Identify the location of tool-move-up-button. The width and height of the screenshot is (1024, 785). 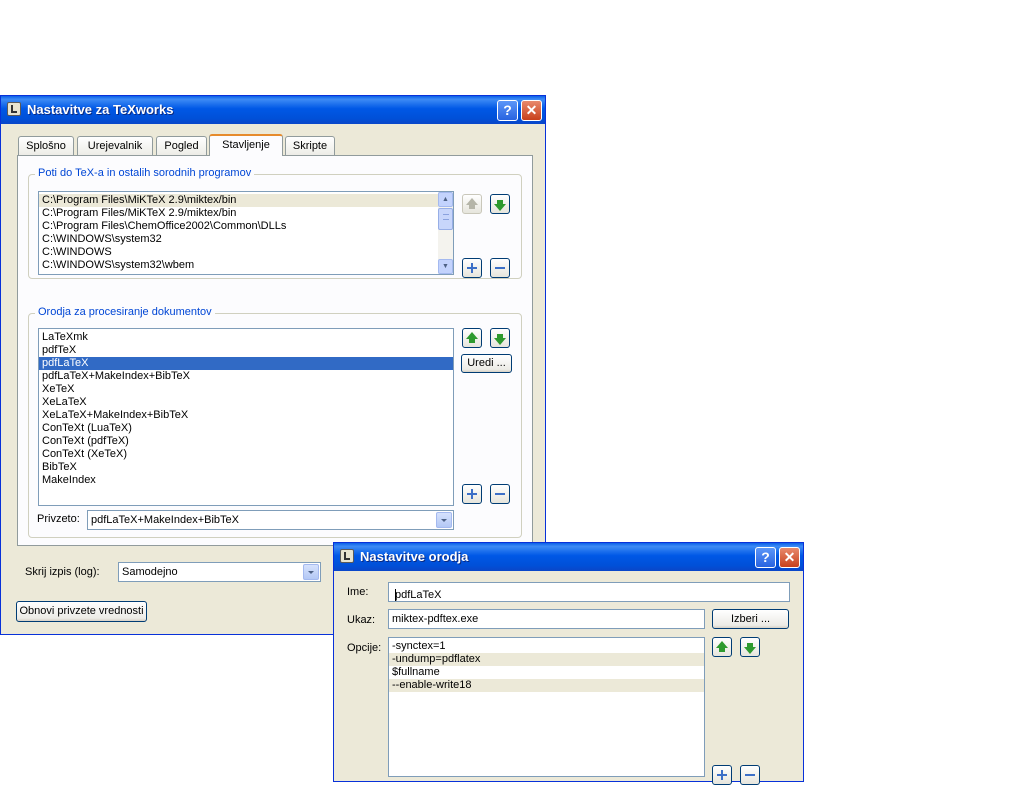
(472, 338).